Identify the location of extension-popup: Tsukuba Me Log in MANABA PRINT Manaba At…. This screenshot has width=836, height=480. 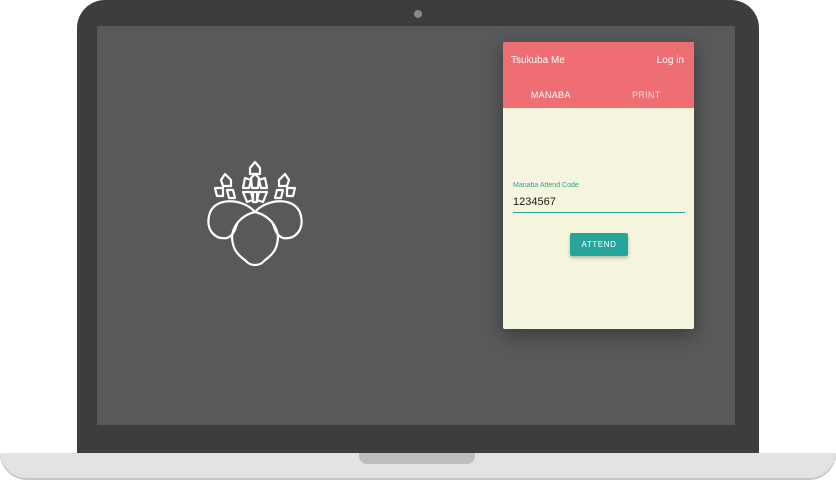
(598, 185).